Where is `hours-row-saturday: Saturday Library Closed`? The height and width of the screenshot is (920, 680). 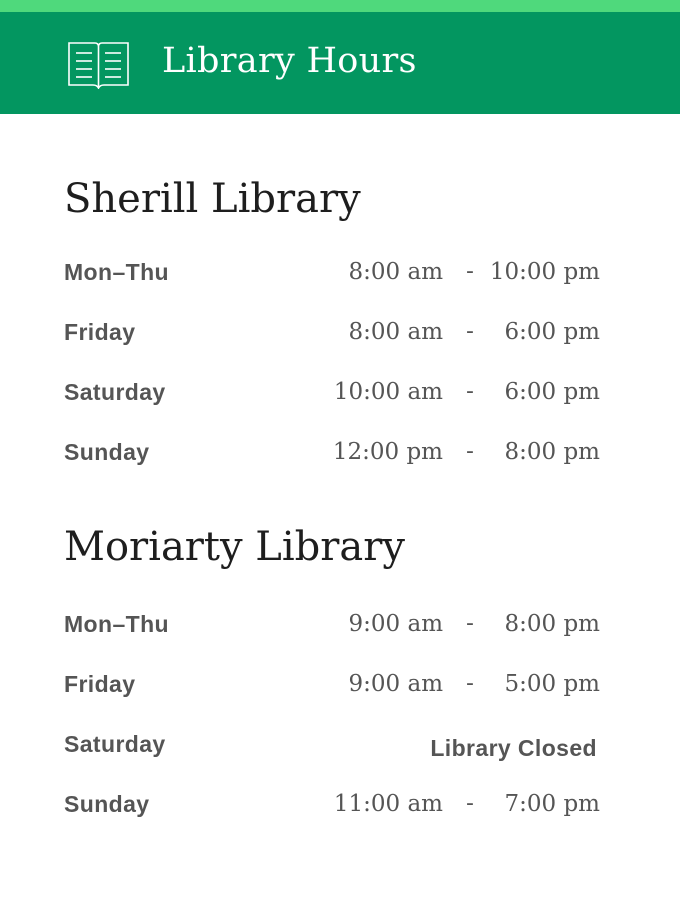 hours-row-saturday: Saturday Library Closed is located at coordinates (332, 751).